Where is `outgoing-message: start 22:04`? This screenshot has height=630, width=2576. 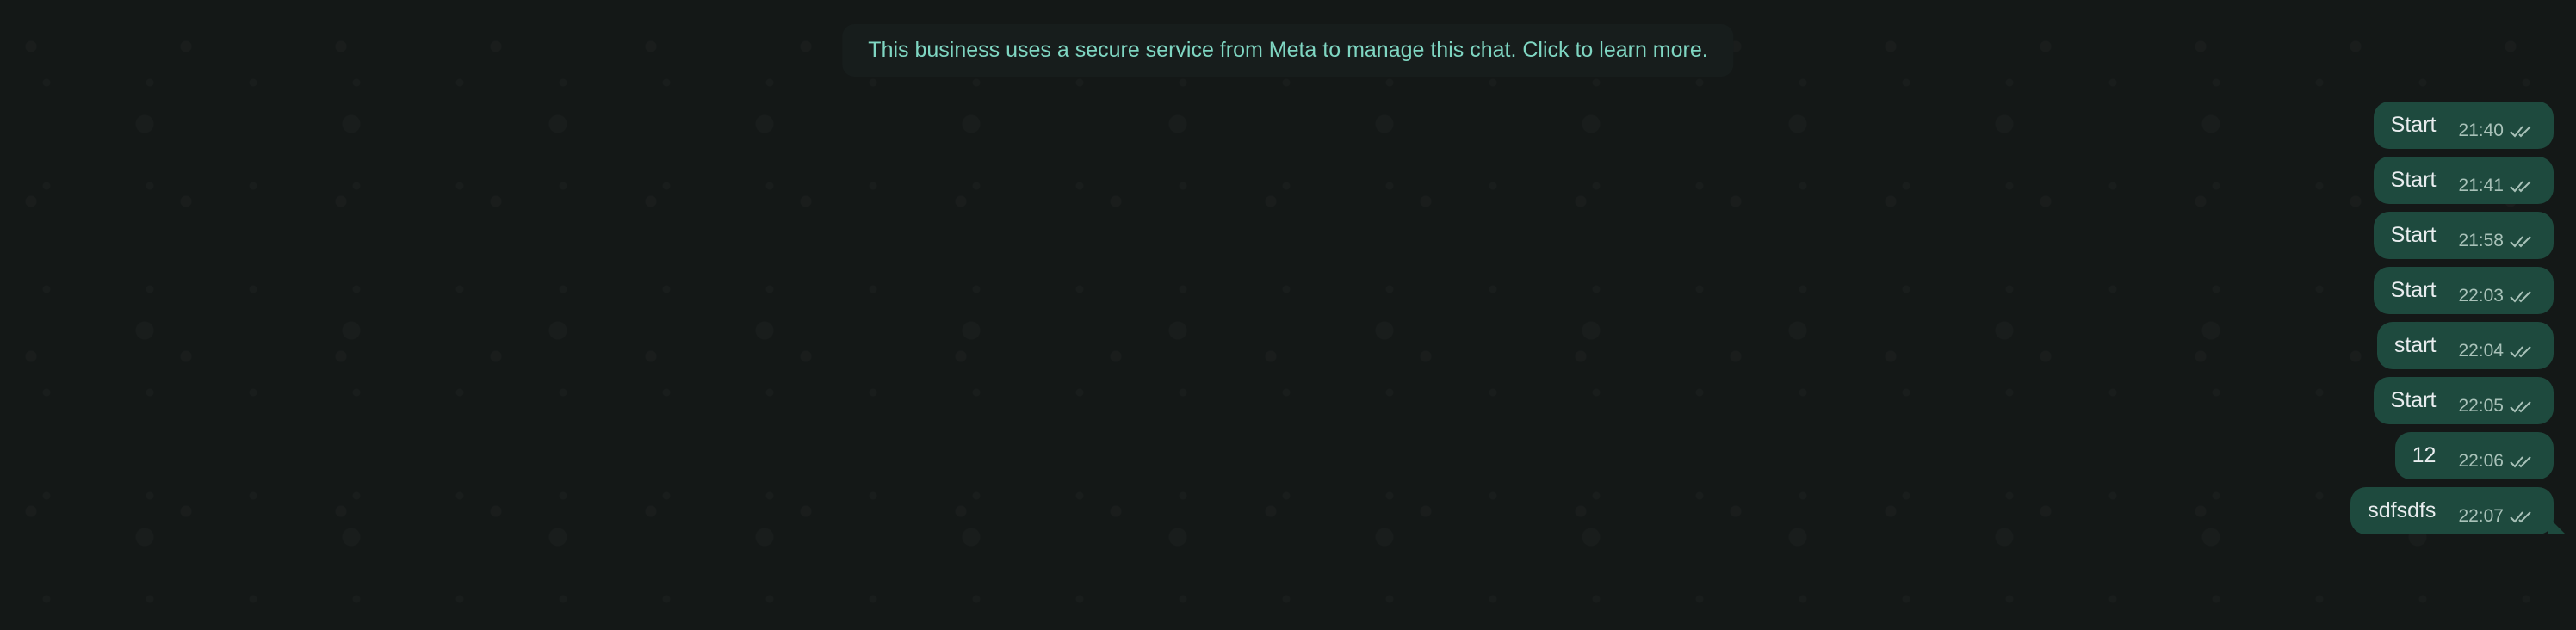
outgoing-message: start 22:04 is located at coordinates (2465, 345).